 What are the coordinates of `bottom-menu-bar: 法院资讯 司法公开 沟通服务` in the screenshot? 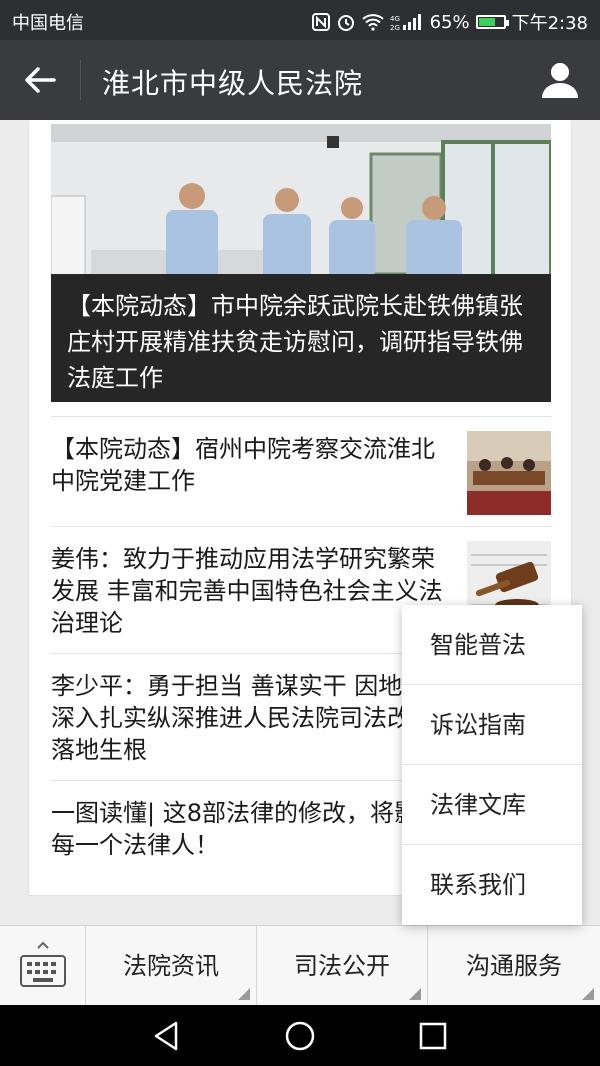 It's located at (300, 965).